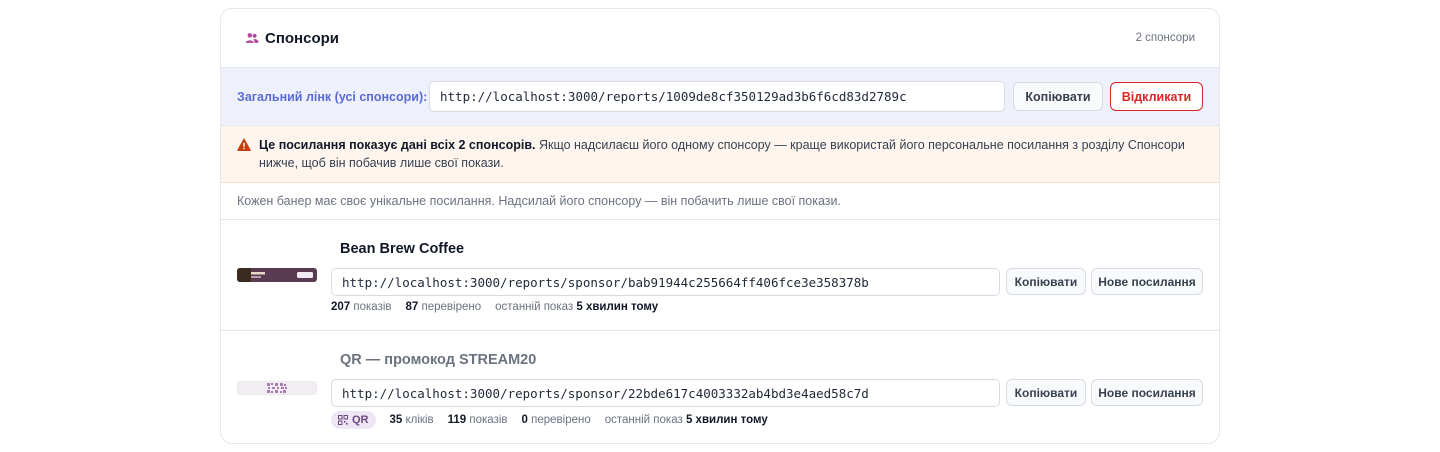 This screenshot has width=1440, height=452. What do you see at coordinates (1058, 96) in the screenshot?
I see `copy-general-link-button: Копіювати` at bounding box center [1058, 96].